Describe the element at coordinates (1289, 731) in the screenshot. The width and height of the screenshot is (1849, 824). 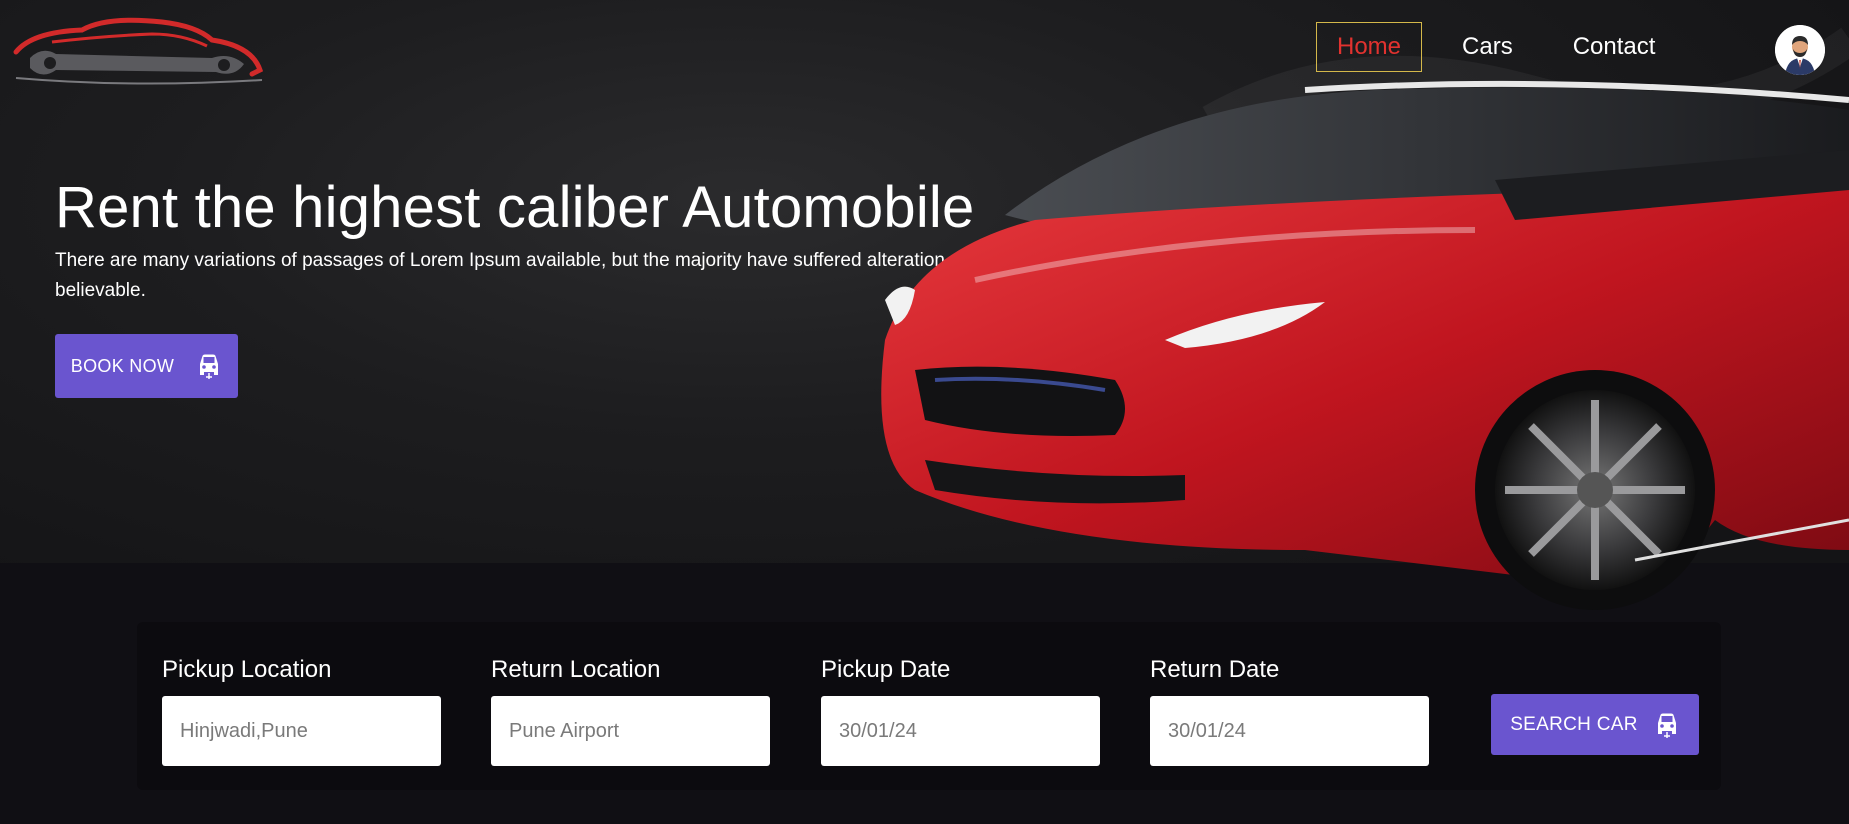
I see `return-date-input: 30/01/24` at that location.